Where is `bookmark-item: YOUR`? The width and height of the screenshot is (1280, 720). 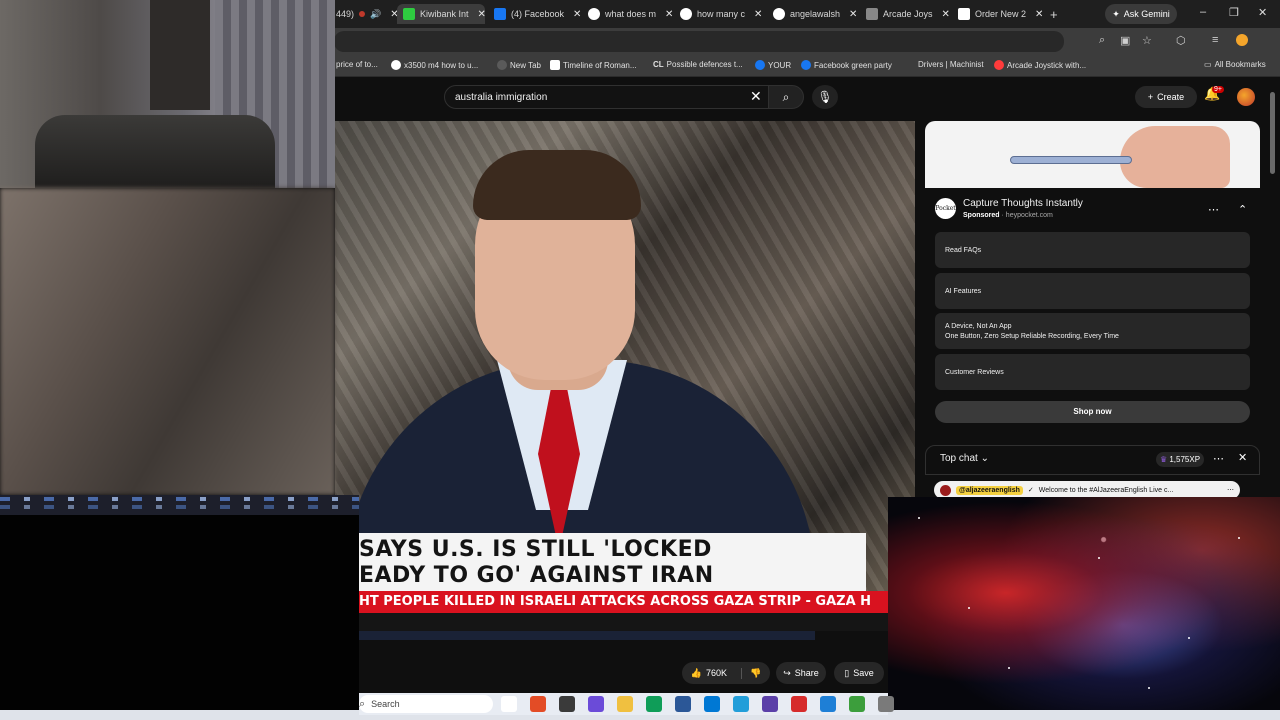
bookmark-item: YOUR is located at coordinates (773, 65).